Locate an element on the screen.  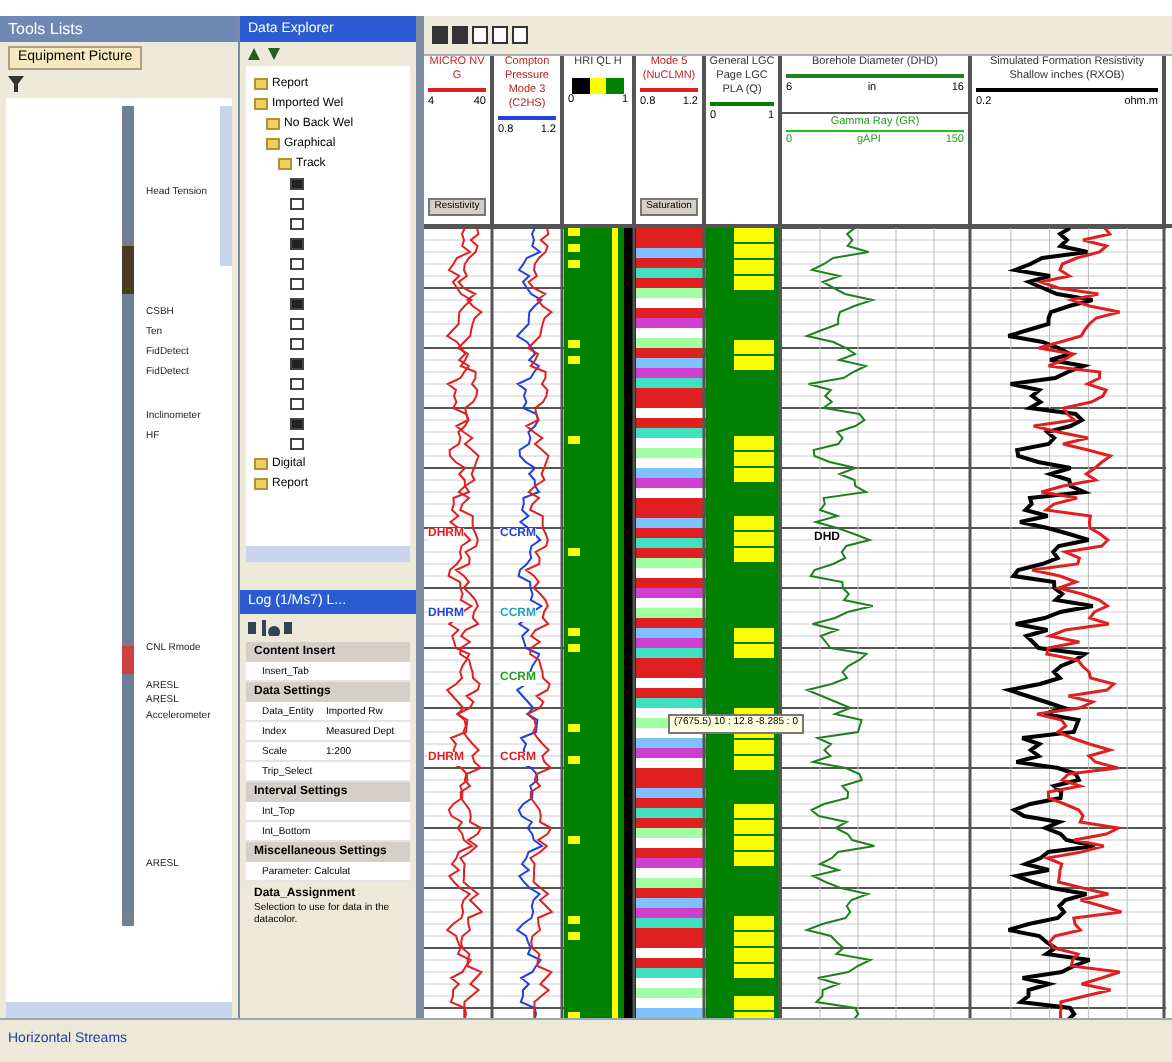
property-tools-icon is located at coordinates (270, 628).